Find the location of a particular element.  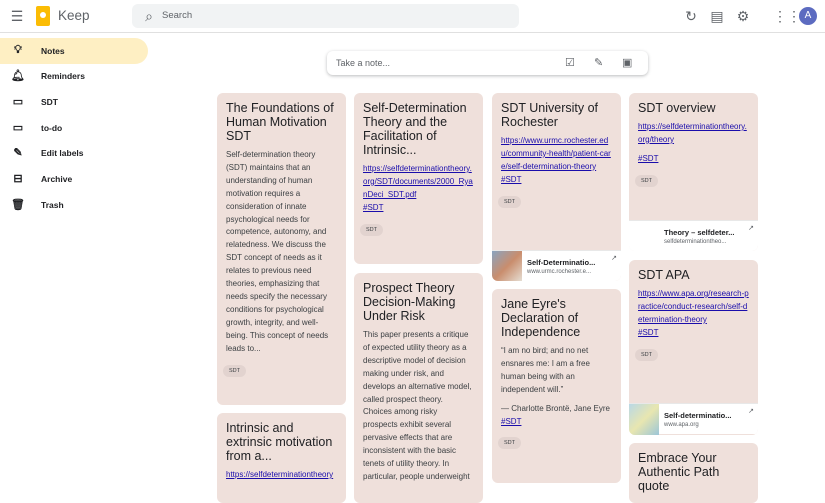

preview-url: www.apa.org is located at coordinates (681, 425).